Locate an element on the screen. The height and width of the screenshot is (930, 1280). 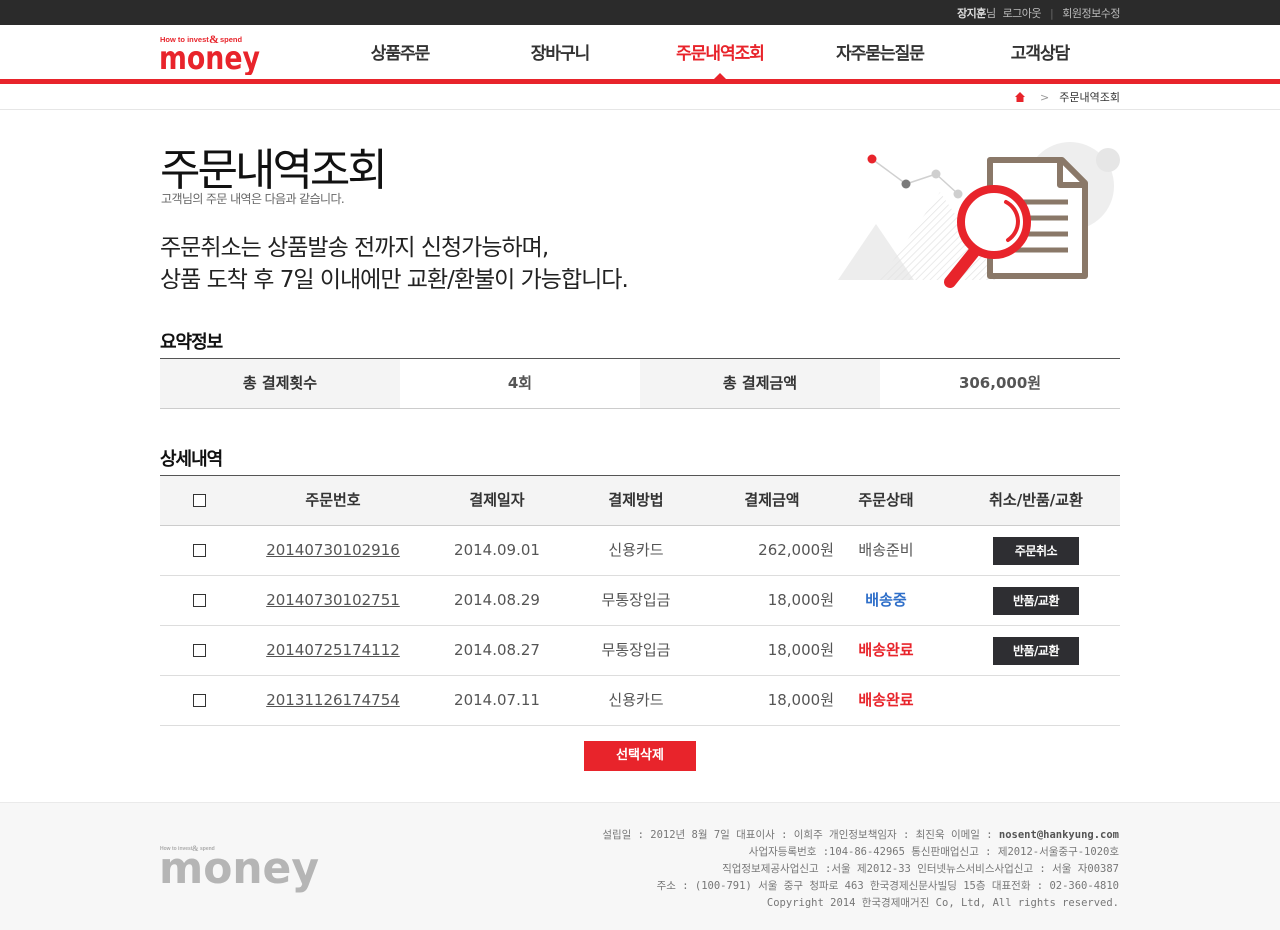
top-utility-bar: 장지훈님 로그아웃 | 회원정보수정 is located at coordinates (640, 12).